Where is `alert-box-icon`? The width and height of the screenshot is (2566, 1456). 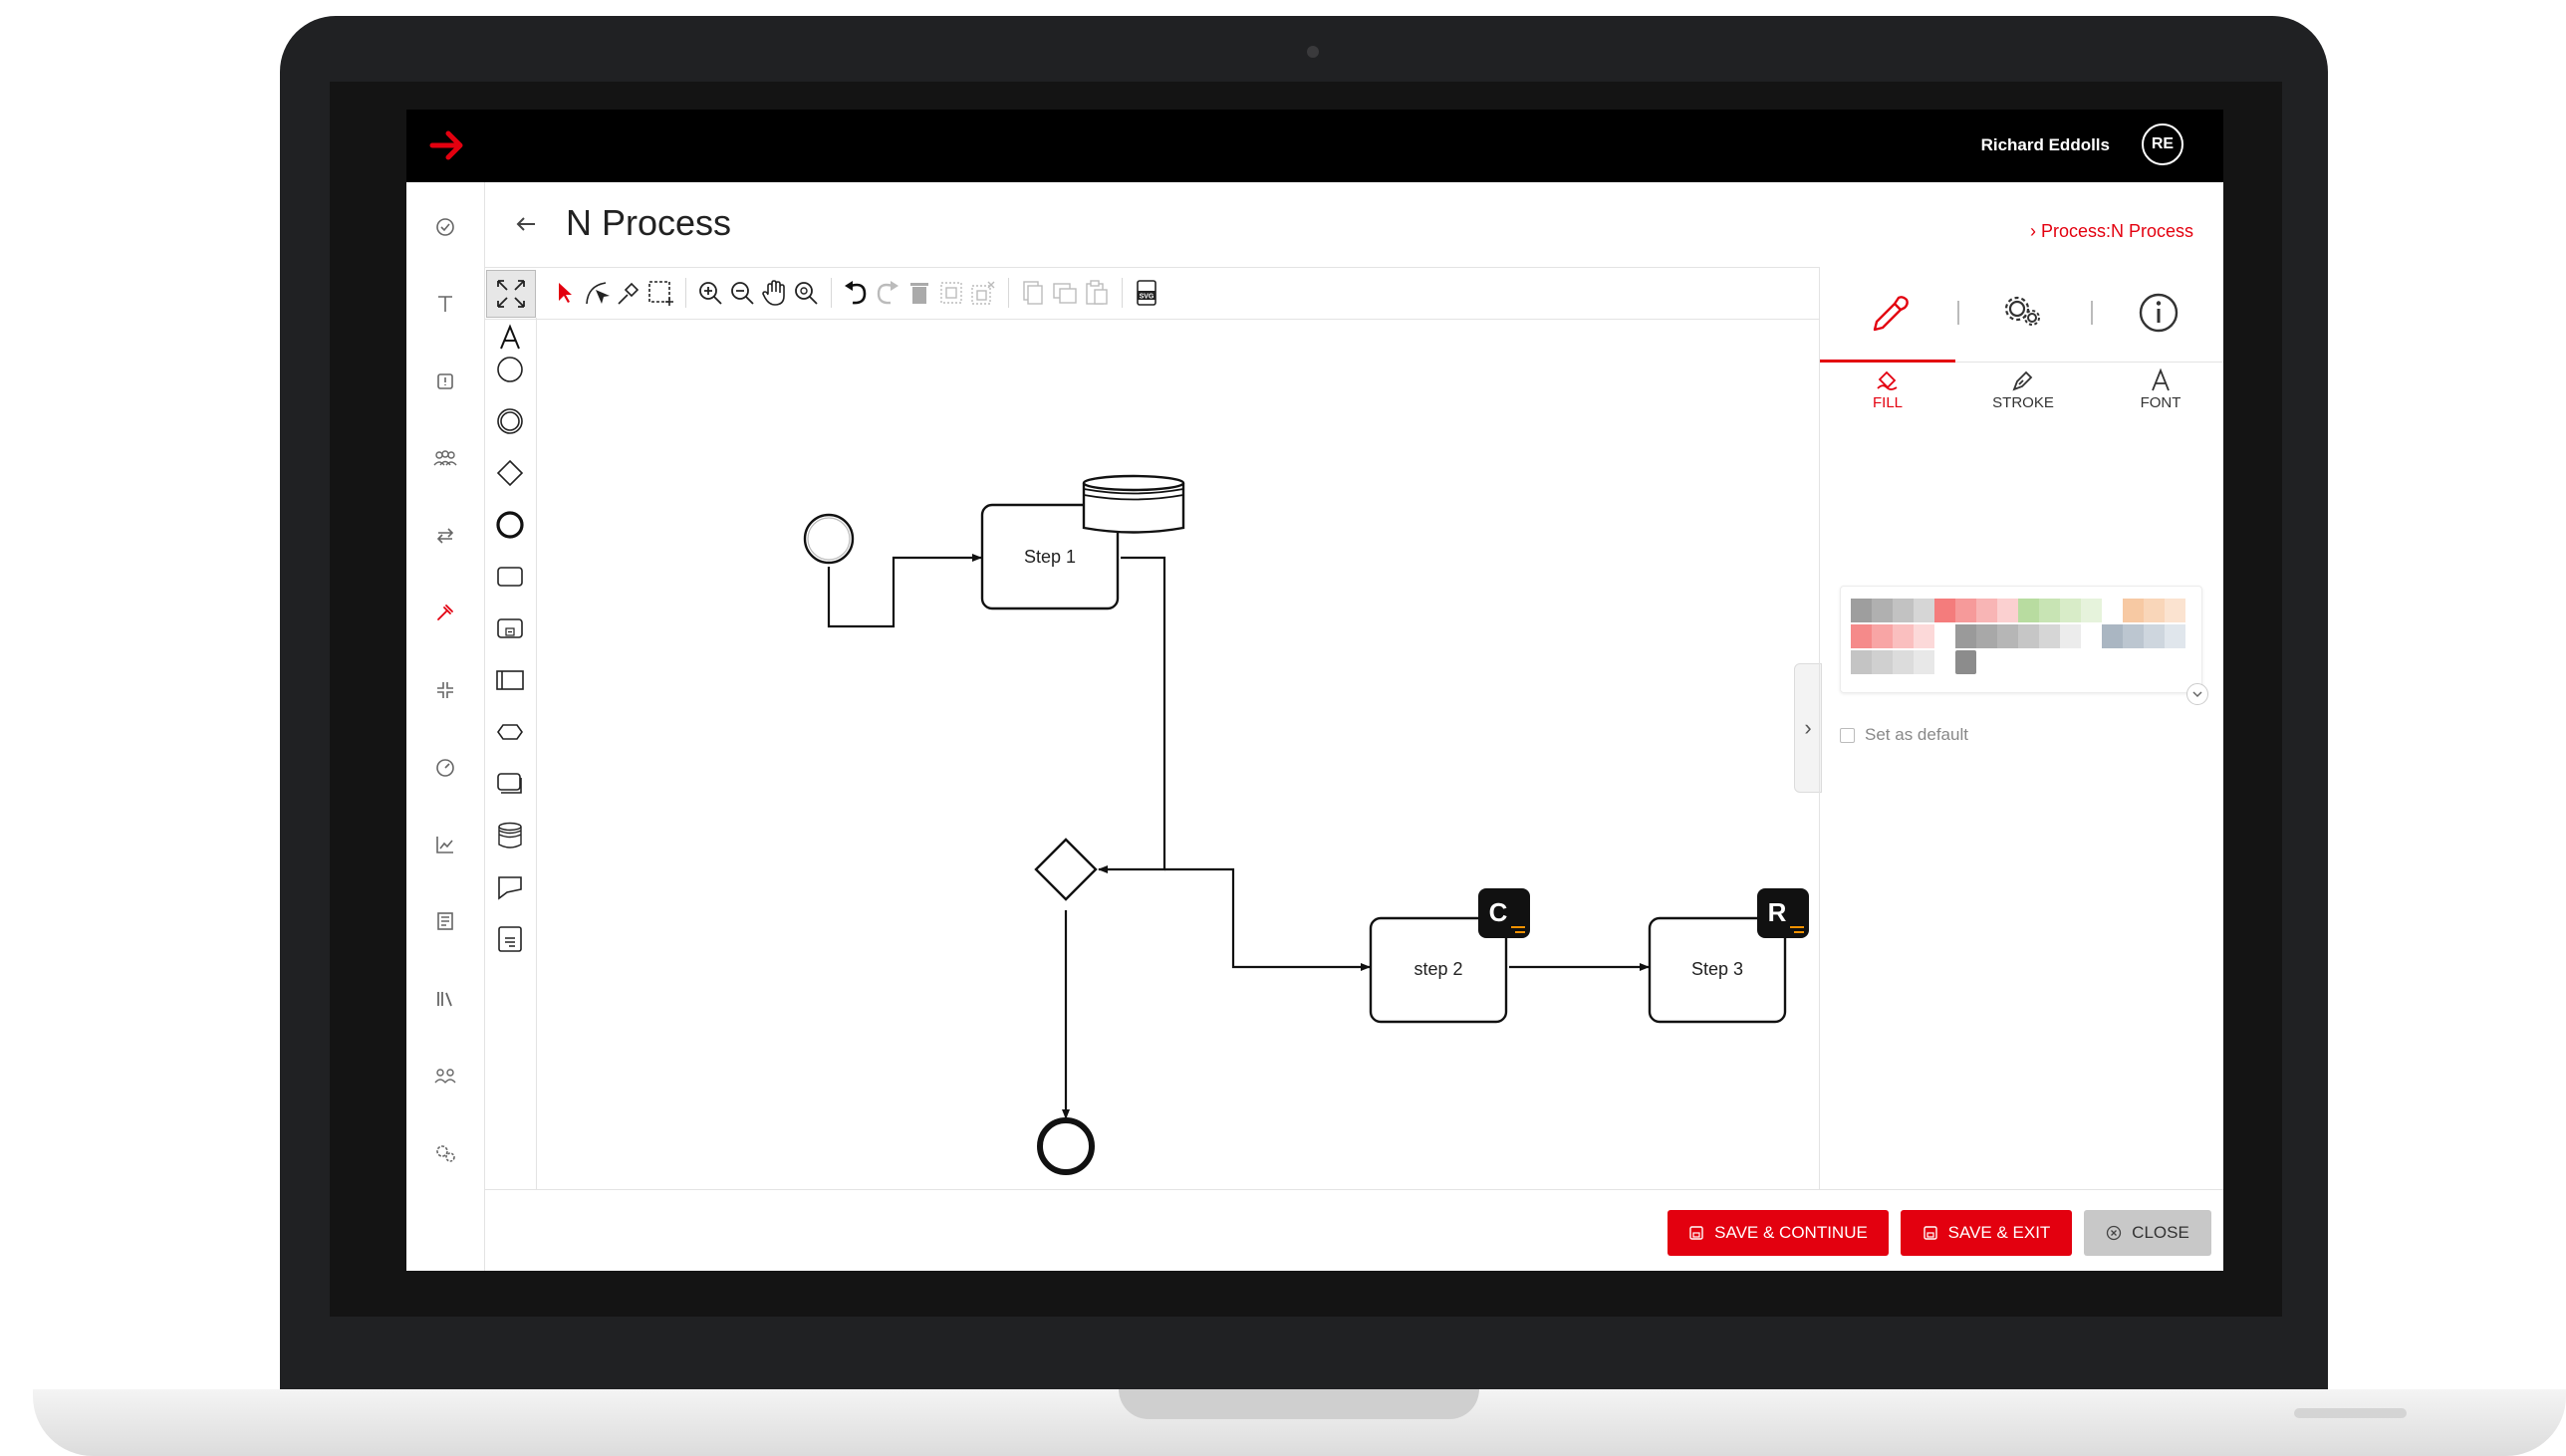 alert-box-icon is located at coordinates (445, 381).